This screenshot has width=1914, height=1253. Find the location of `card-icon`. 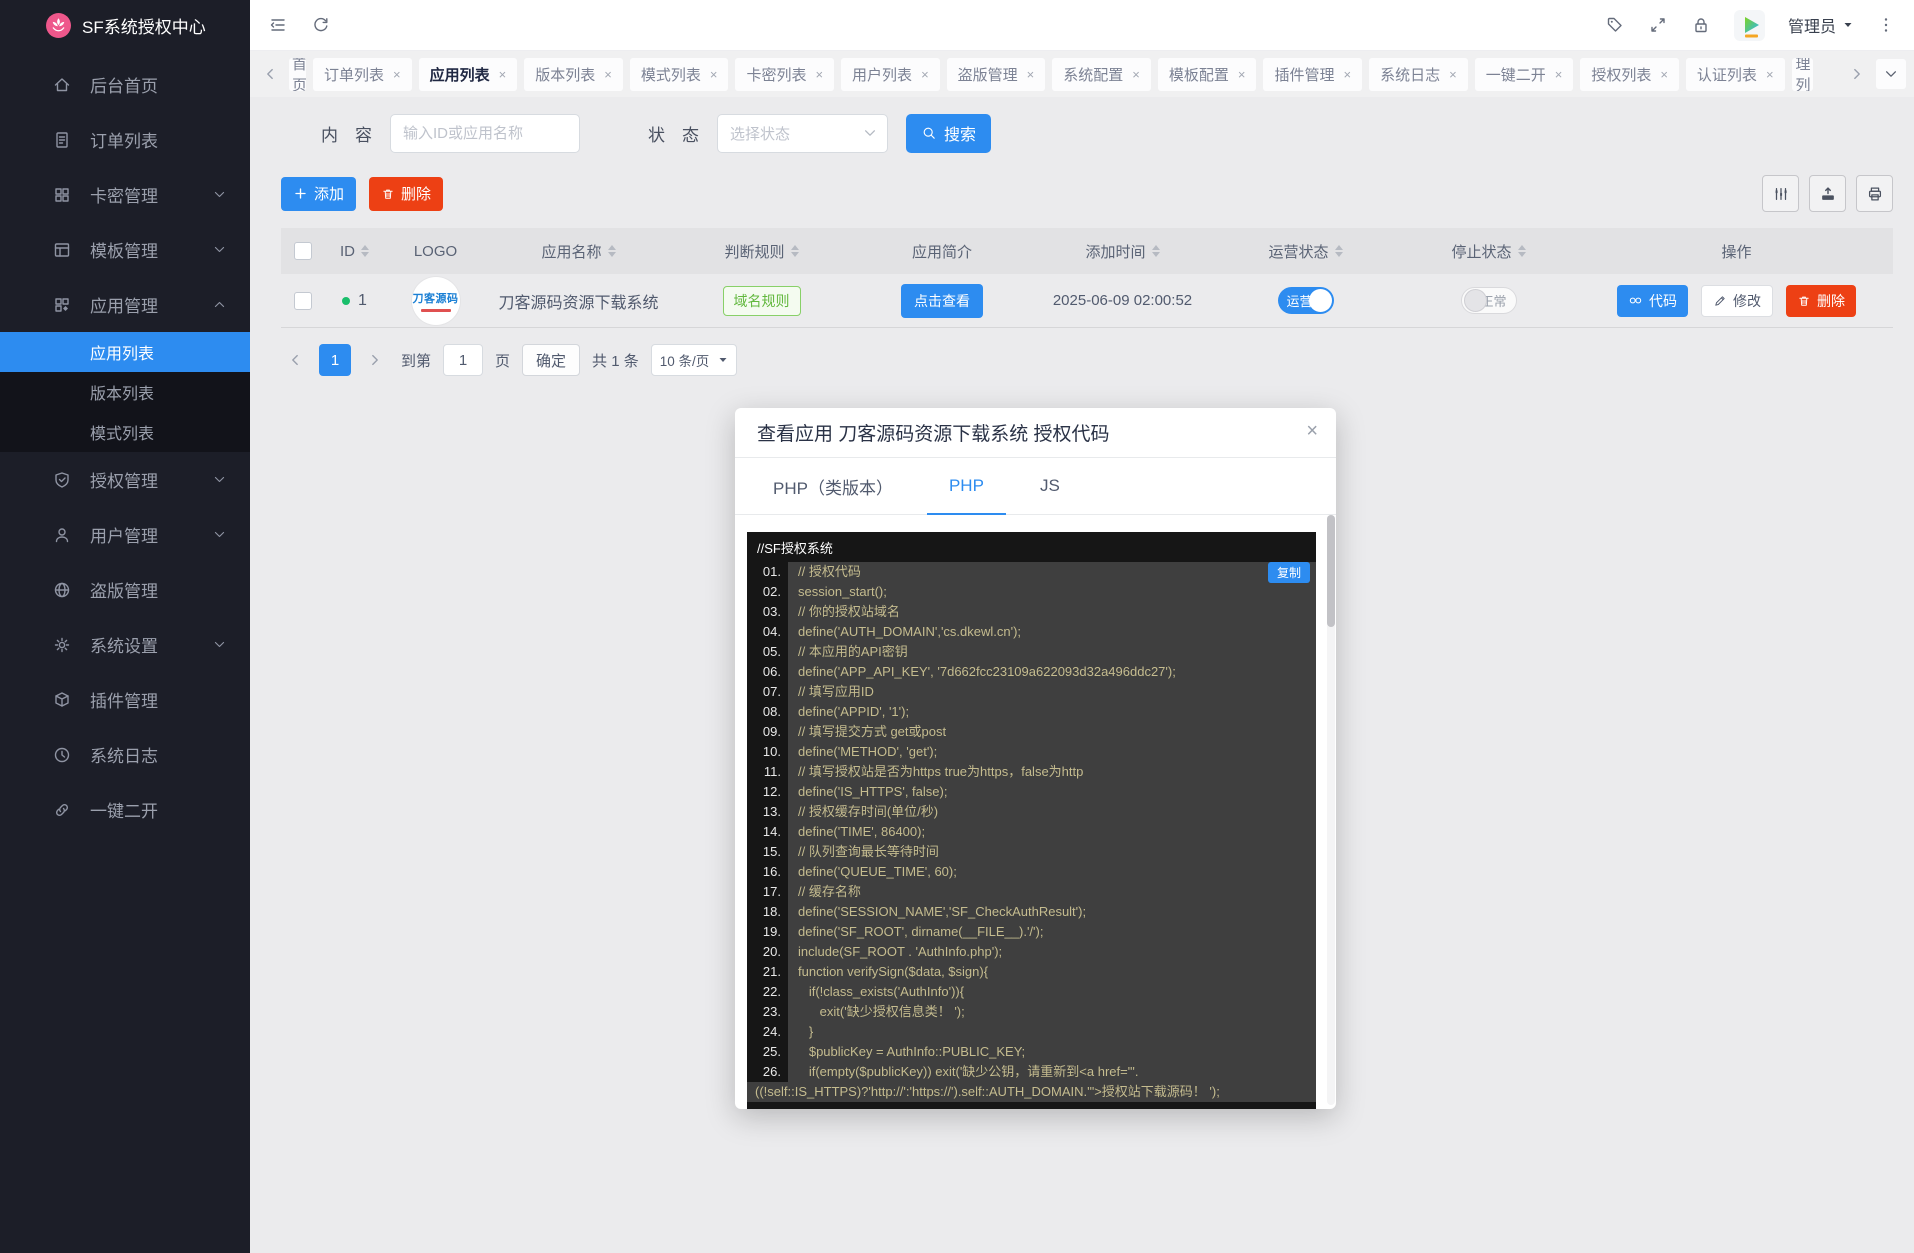

card-icon is located at coordinates (62, 195).